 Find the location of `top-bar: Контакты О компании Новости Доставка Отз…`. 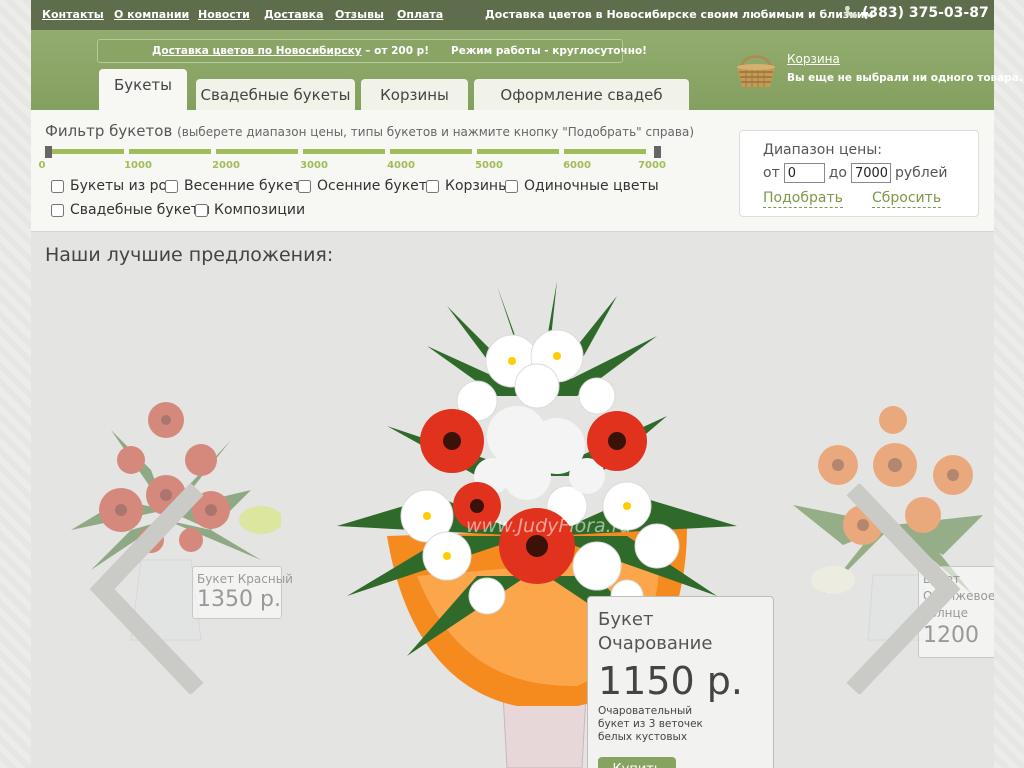

top-bar: Контакты О компании Новости Доставка Отз… is located at coordinates (512, 15).